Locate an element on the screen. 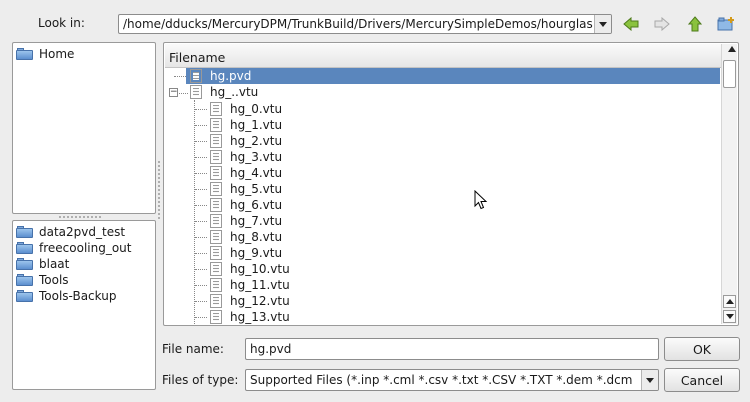  file-name: hg_3.vtu is located at coordinates (256, 157).